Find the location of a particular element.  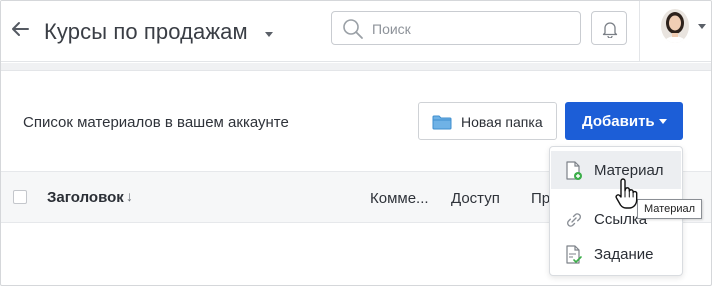

arrow-left-icon is located at coordinates (20, 29).